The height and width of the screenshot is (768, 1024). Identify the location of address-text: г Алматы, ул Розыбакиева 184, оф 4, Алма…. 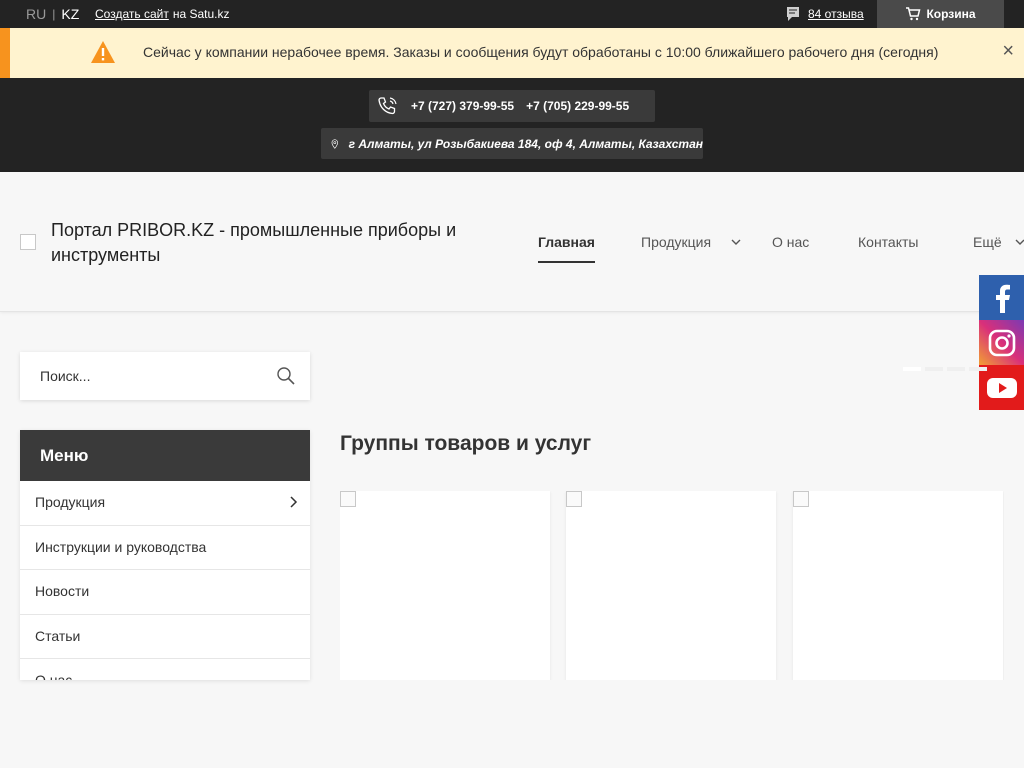
(525, 143).